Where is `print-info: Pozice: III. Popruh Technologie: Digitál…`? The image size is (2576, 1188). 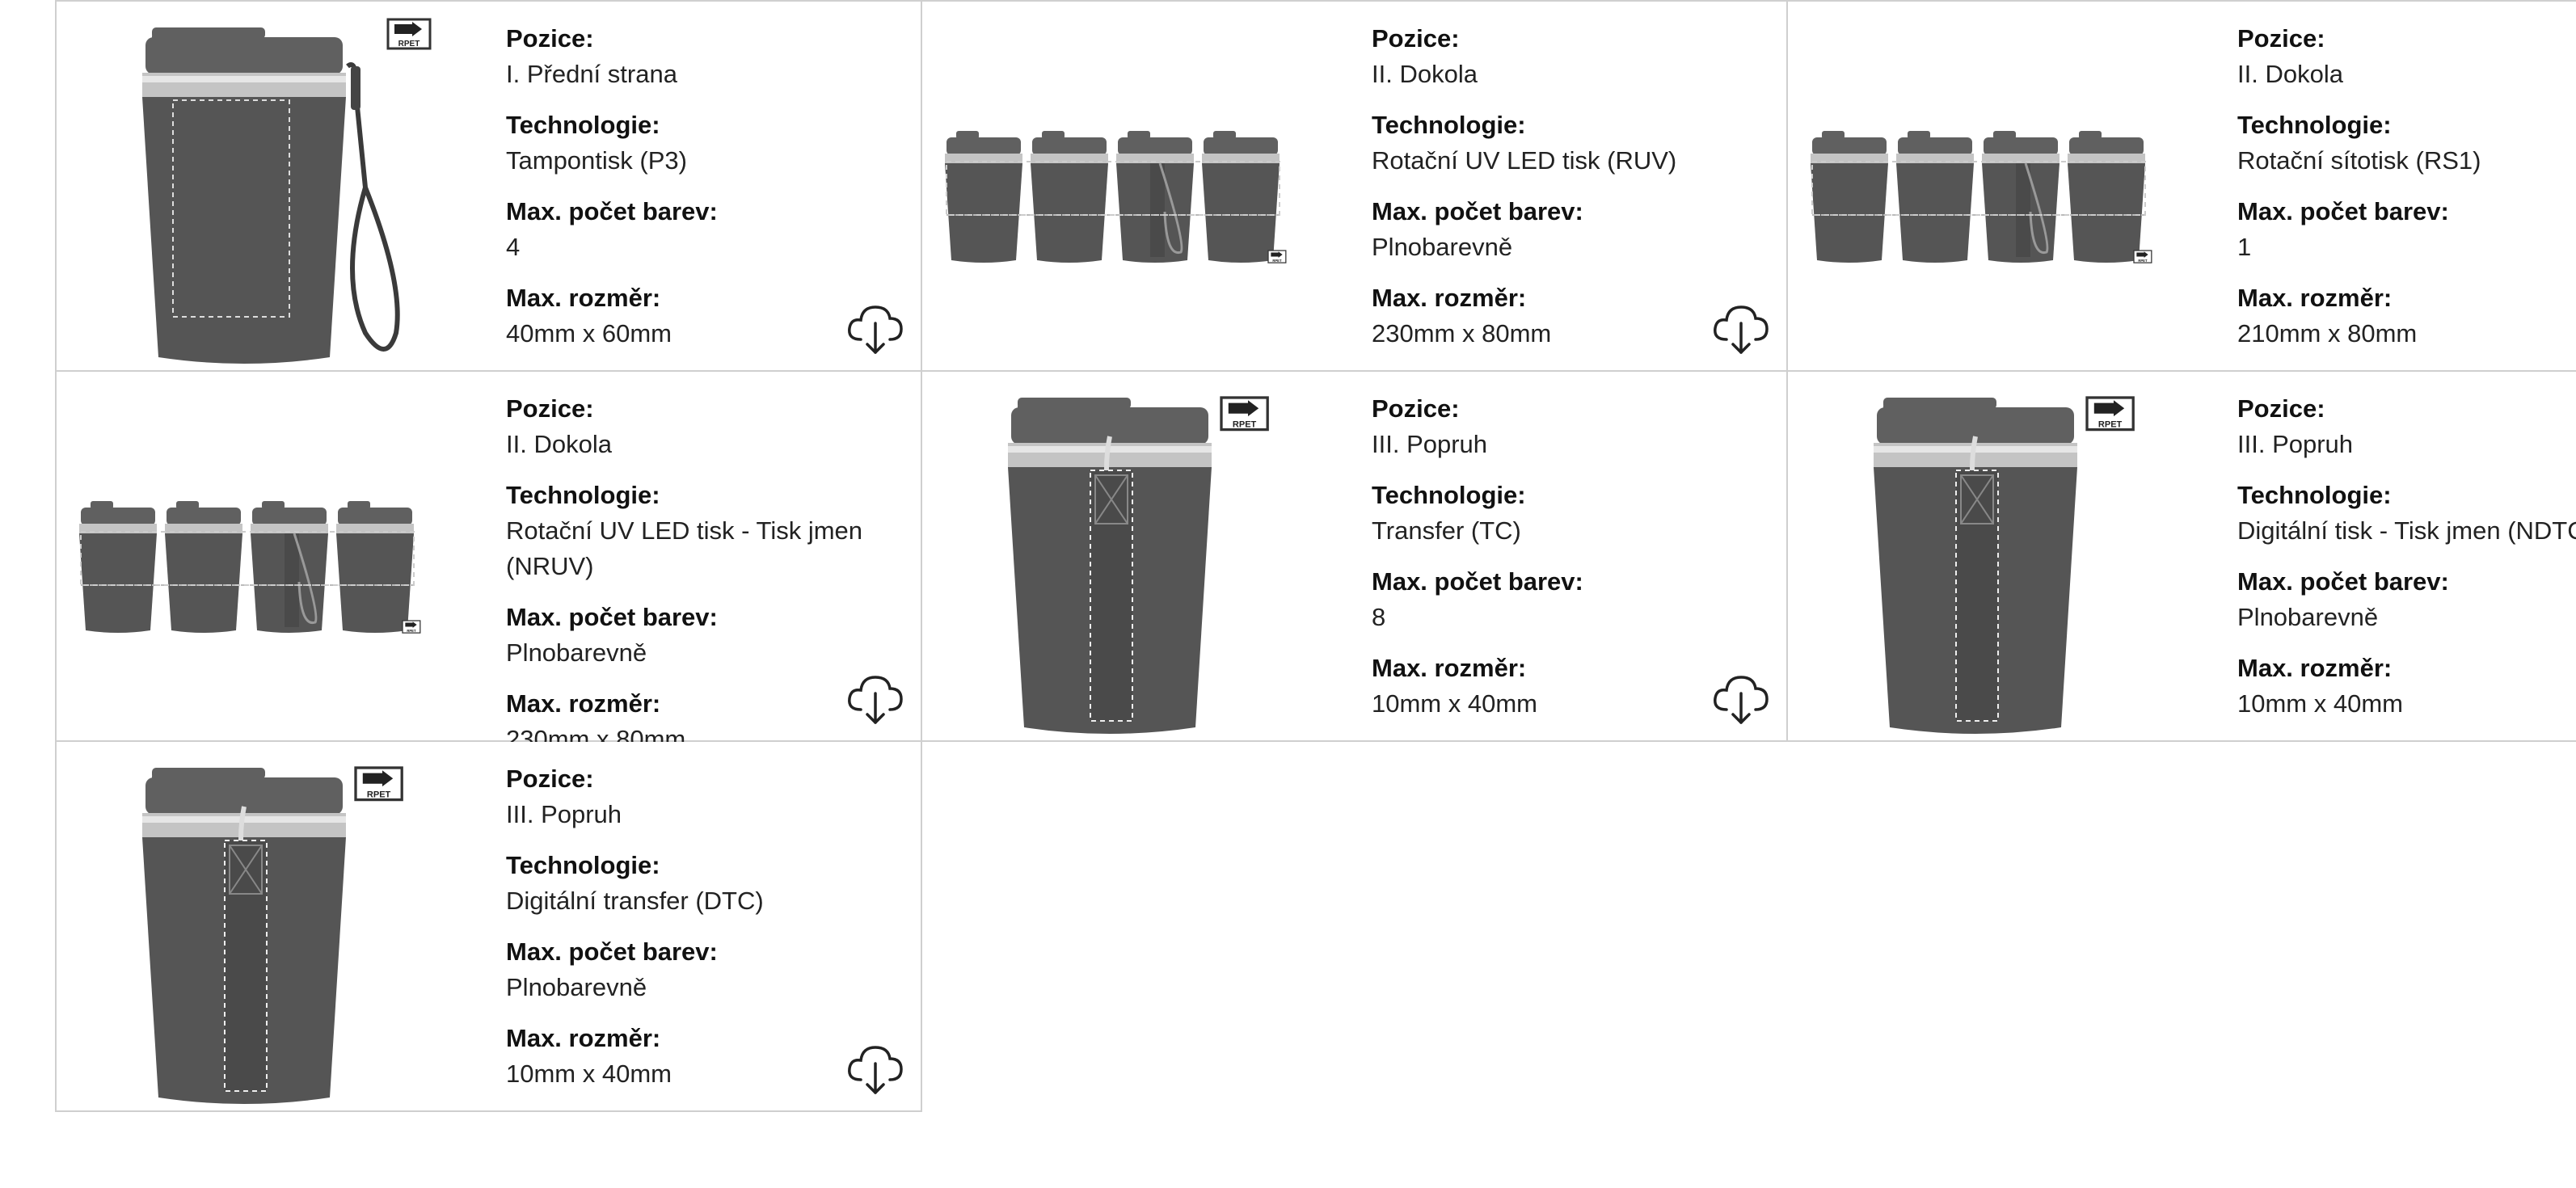
print-info: Pozice: III. Popruh Technologie: Digitál… is located at coordinates (2406, 564).